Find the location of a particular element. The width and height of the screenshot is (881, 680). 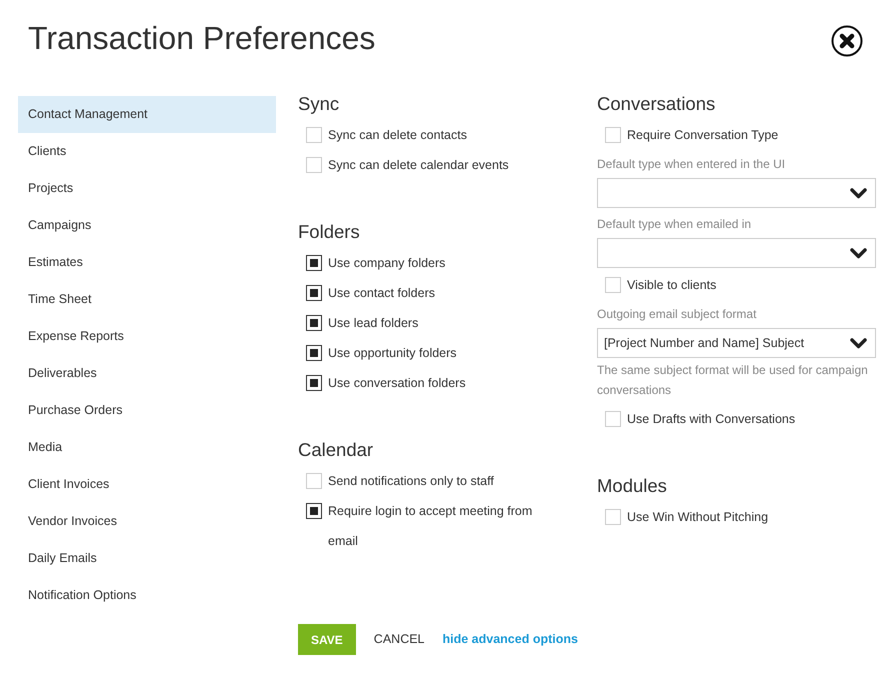

section-heading: Conversations is located at coordinates (656, 104).